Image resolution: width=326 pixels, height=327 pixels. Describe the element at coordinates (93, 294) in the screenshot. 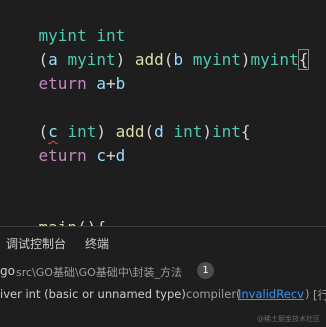

I see `error-message: iver int (basic or unnamed type)` at that location.